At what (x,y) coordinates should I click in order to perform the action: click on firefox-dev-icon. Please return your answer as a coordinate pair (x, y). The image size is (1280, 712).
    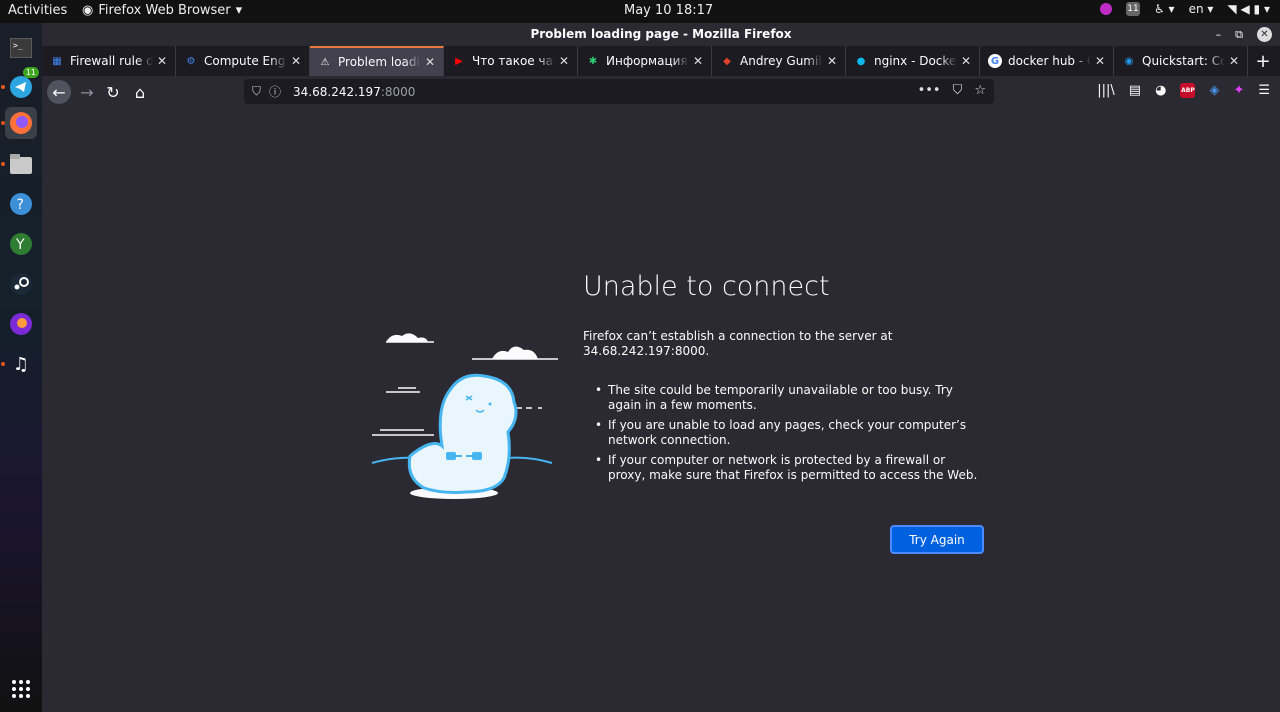
    Looking at the image, I should click on (21, 324).